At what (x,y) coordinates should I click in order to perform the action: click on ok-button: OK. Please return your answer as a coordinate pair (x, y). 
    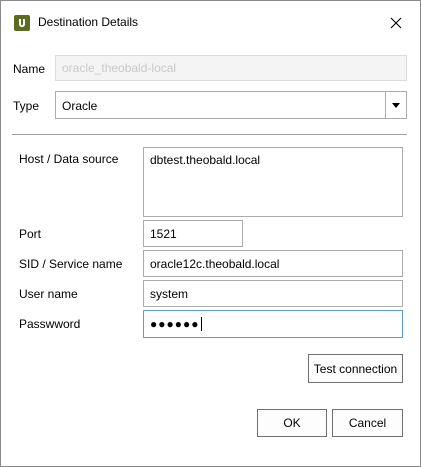
    Looking at the image, I should click on (292, 423).